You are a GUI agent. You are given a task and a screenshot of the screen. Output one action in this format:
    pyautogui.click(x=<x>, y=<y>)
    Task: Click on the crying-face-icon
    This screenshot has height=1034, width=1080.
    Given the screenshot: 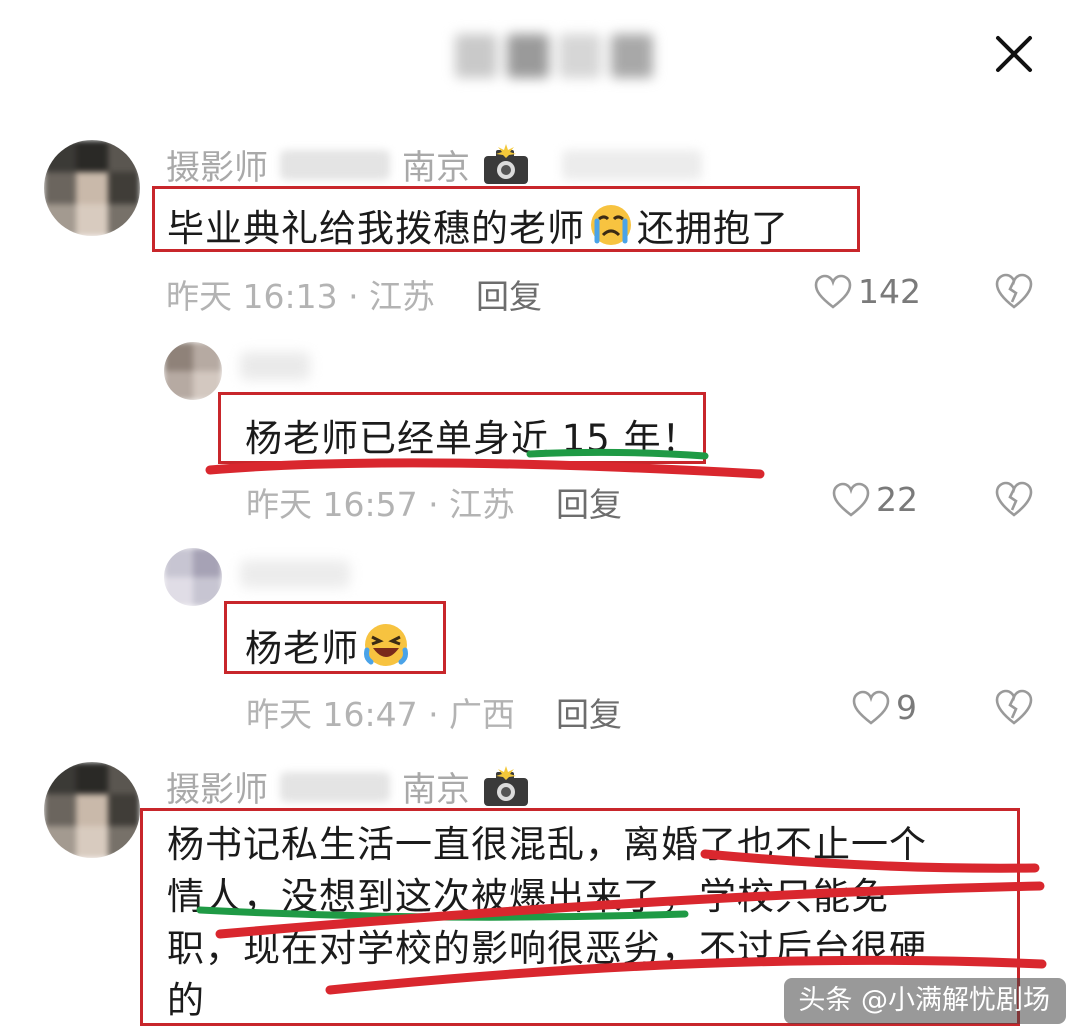 What is the action you would take?
    pyautogui.click(x=611, y=225)
    